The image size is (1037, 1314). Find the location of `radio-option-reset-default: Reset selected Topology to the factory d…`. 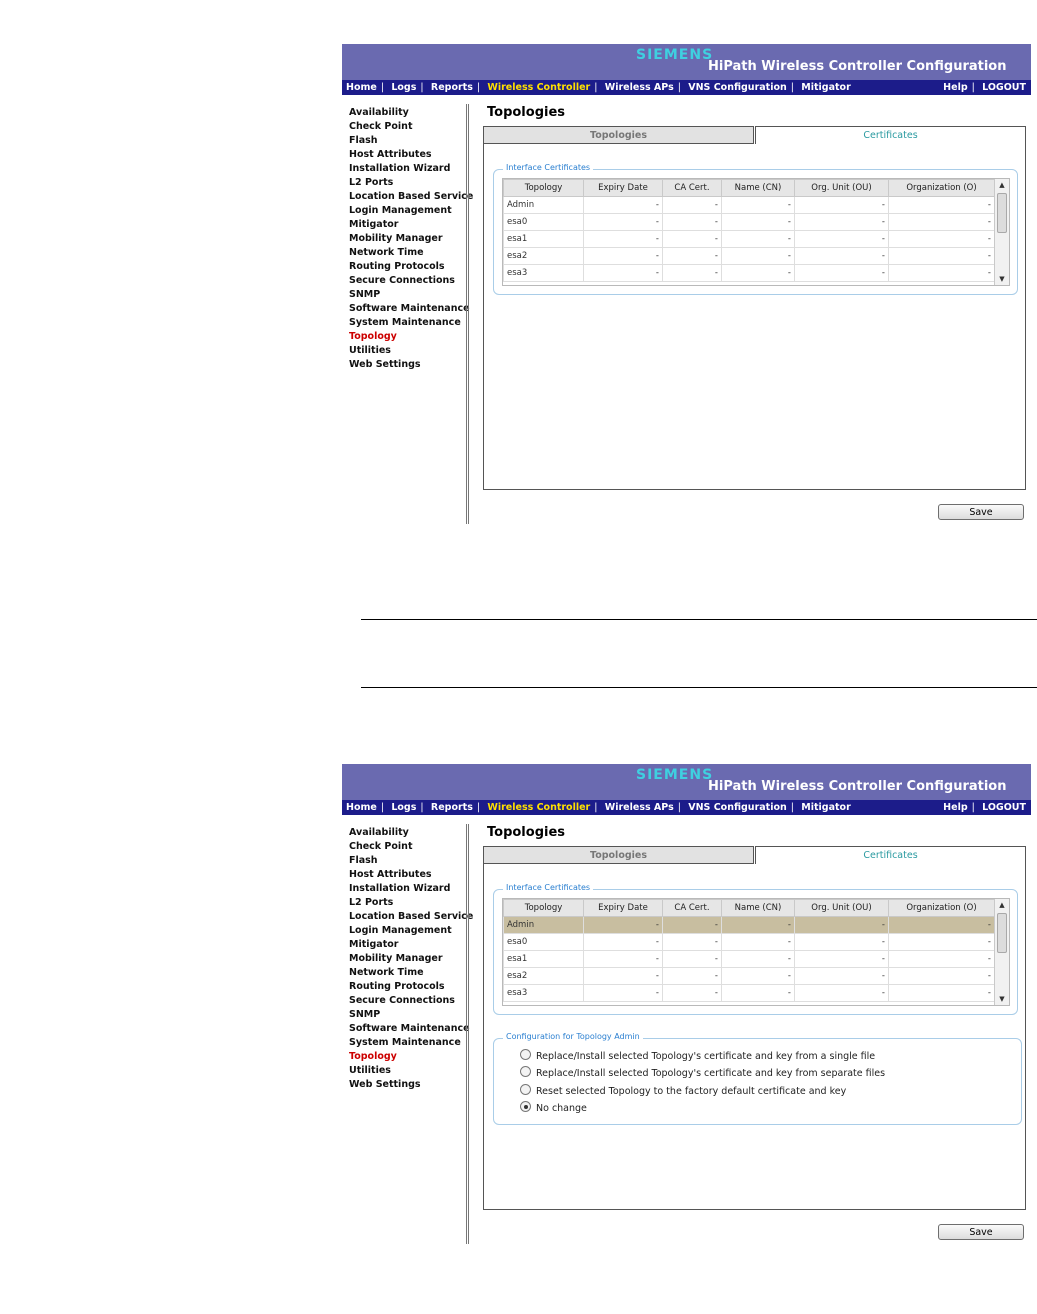

radio-option-reset-default: Reset selected Topology to the factory d… is located at coordinates (683, 1091).